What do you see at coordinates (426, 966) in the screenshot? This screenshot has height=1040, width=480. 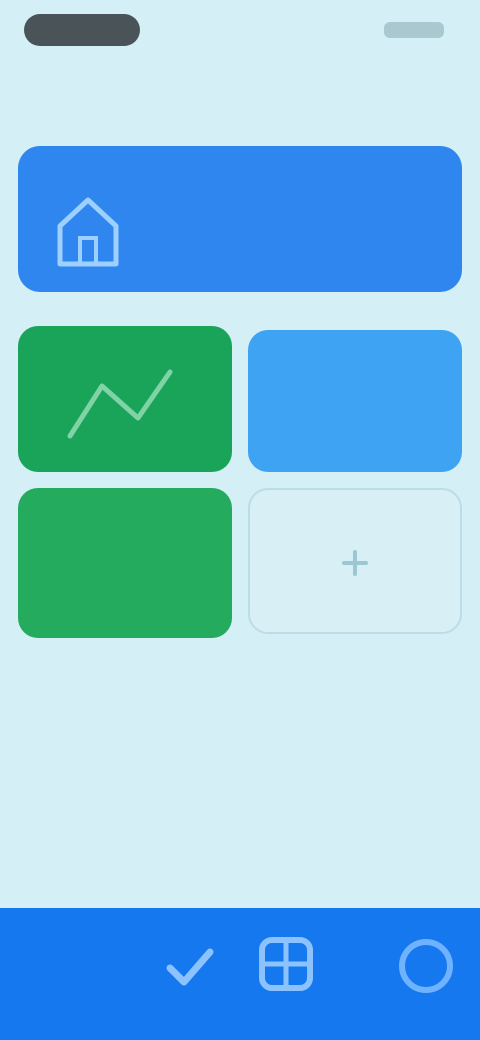 I see `more-icon` at bounding box center [426, 966].